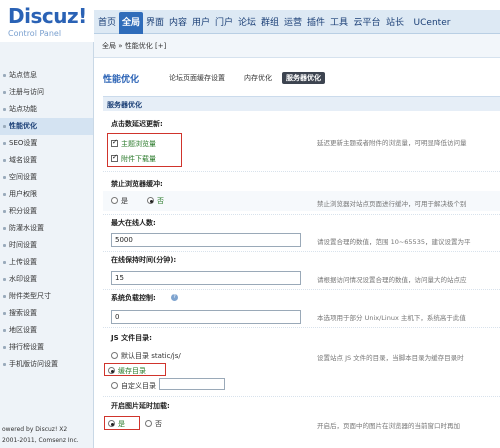 Image resolution: width=500 pixels, height=448 pixels. Describe the element at coordinates (35, 429) in the screenshot. I see `powered-by: owered by Discuz! X2` at that location.